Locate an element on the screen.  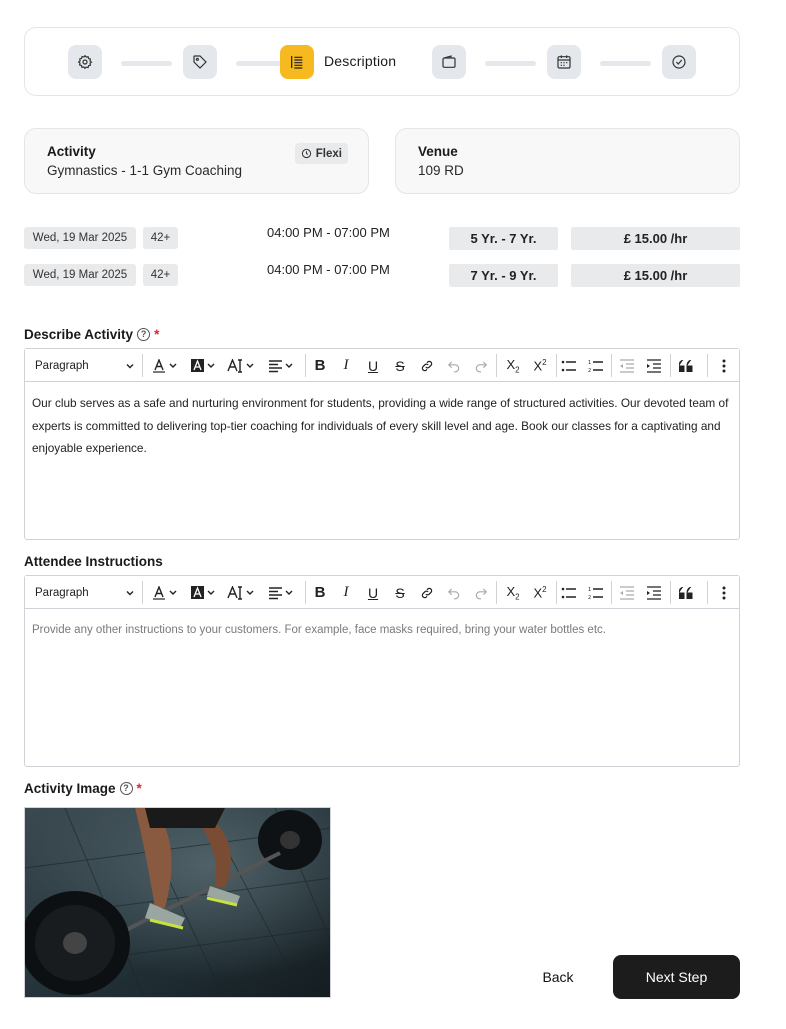
spots-chip: 42+ is located at coordinates (160, 275).